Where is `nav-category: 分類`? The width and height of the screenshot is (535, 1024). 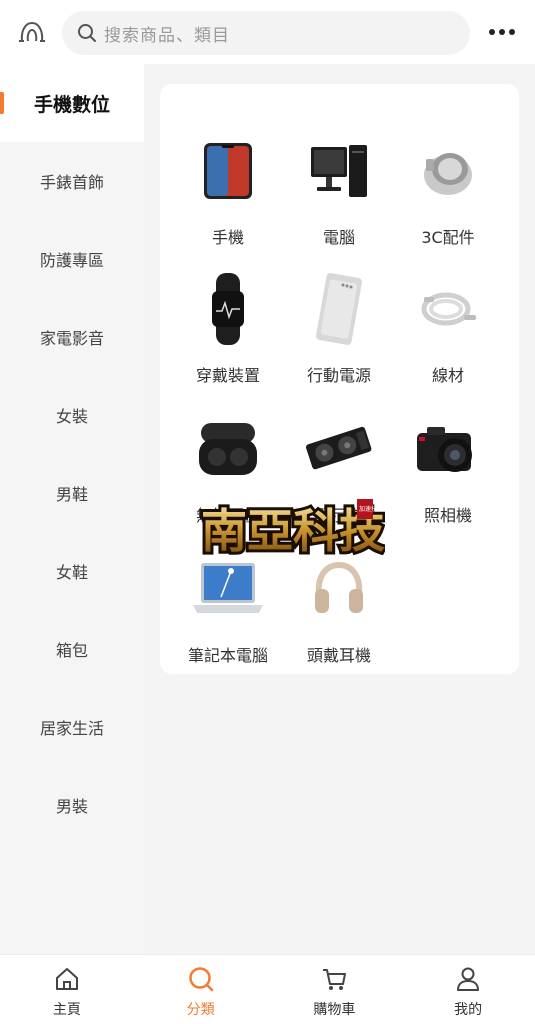
nav-category: 分類 is located at coordinates (201, 989).